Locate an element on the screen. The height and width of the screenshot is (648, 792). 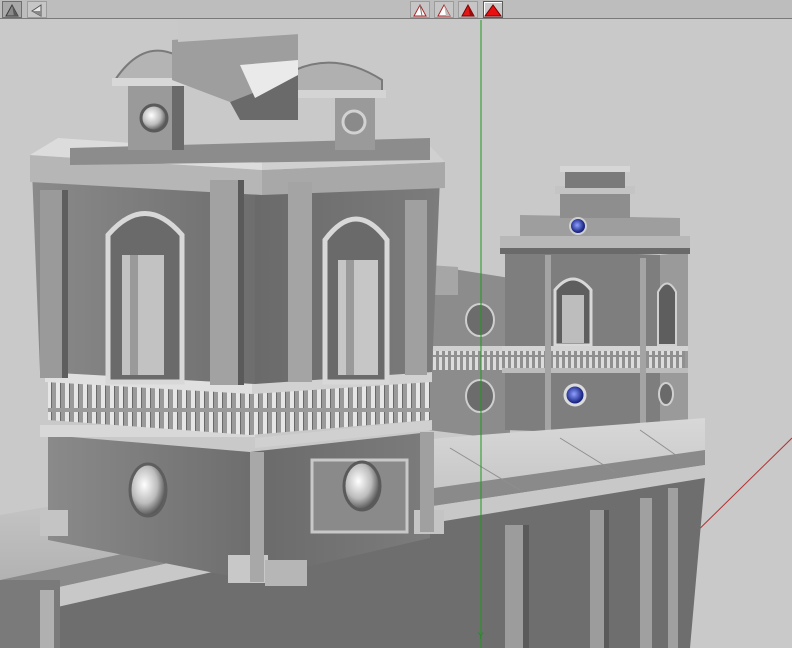
pyramid-red-filled-icon is located at coordinates (493, 9).